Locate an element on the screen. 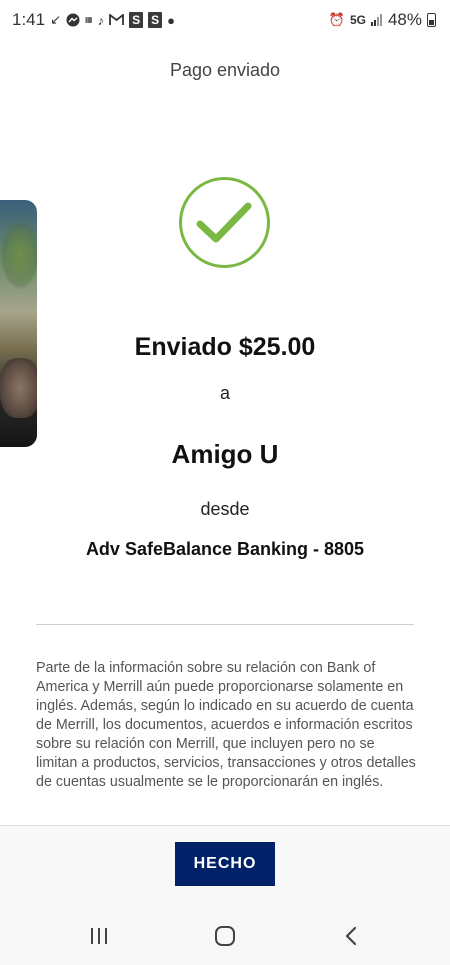  gmail-icon is located at coordinates (116, 20).